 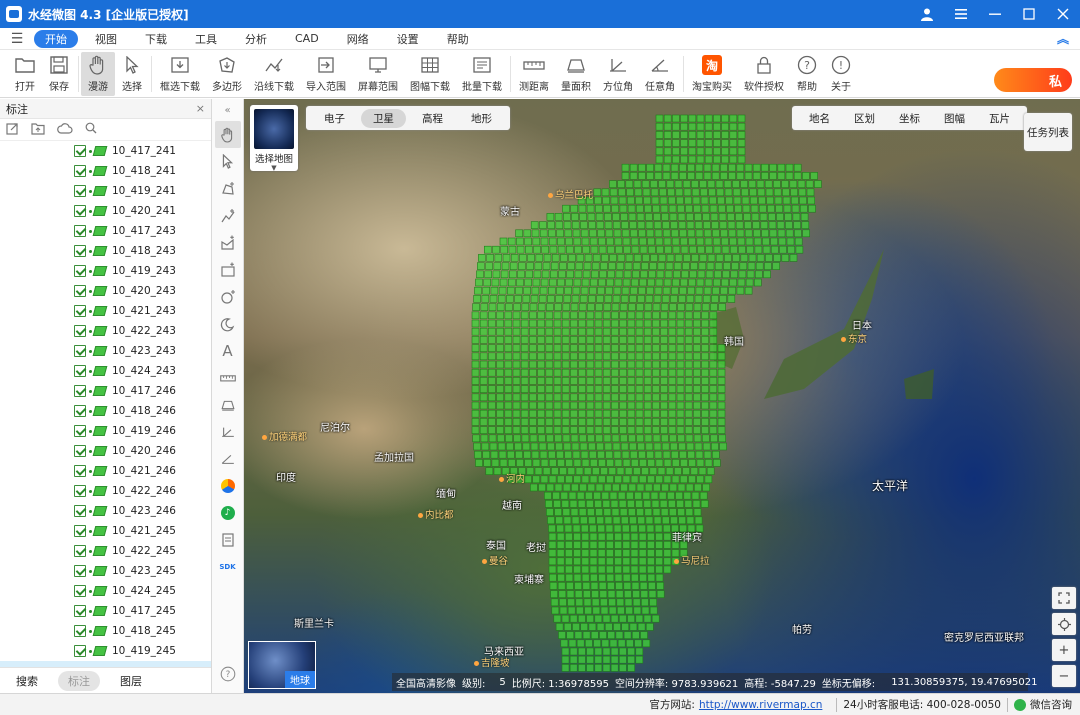 What do you see at coordinates (660, 74) in the screenshot?
I see `any-angle-button: 任意角` at bounding box center [660, 74].